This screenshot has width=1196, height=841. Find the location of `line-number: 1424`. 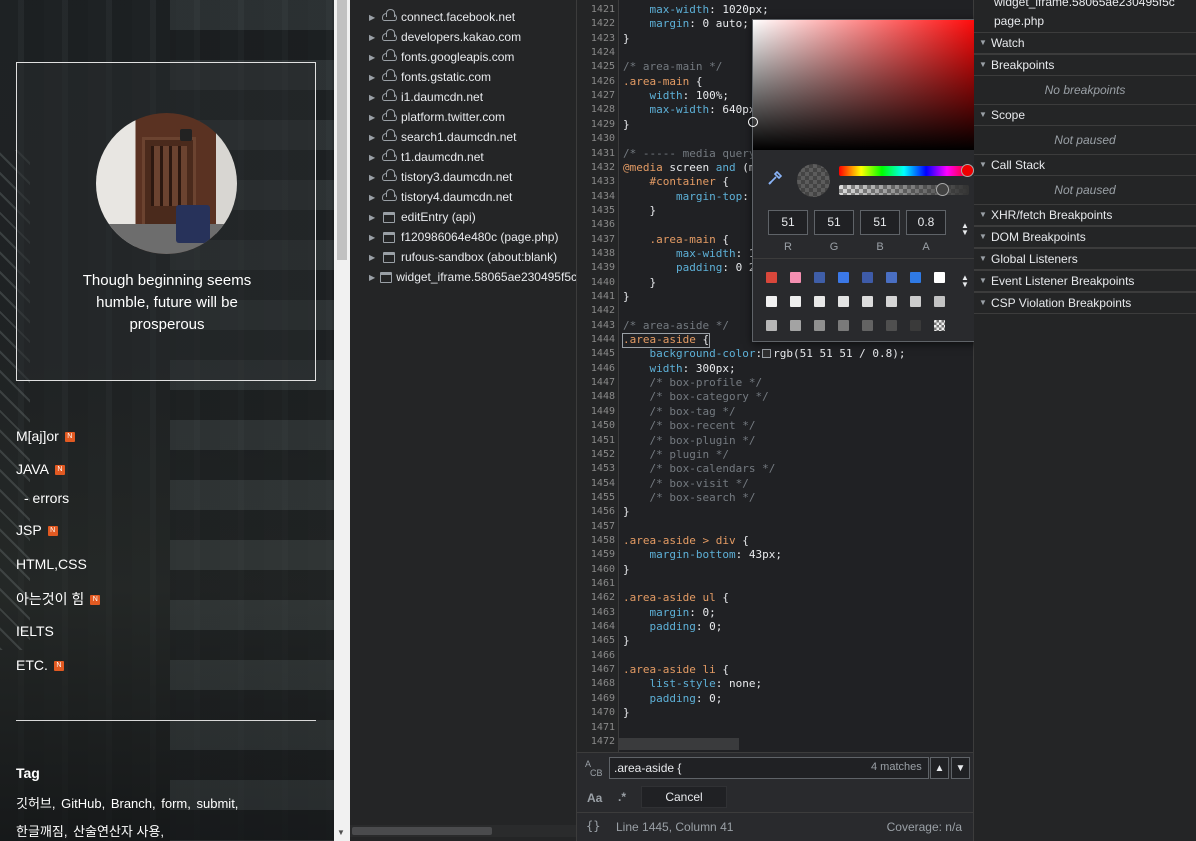

line-number: 1424 is located at coordinates (596, 53).